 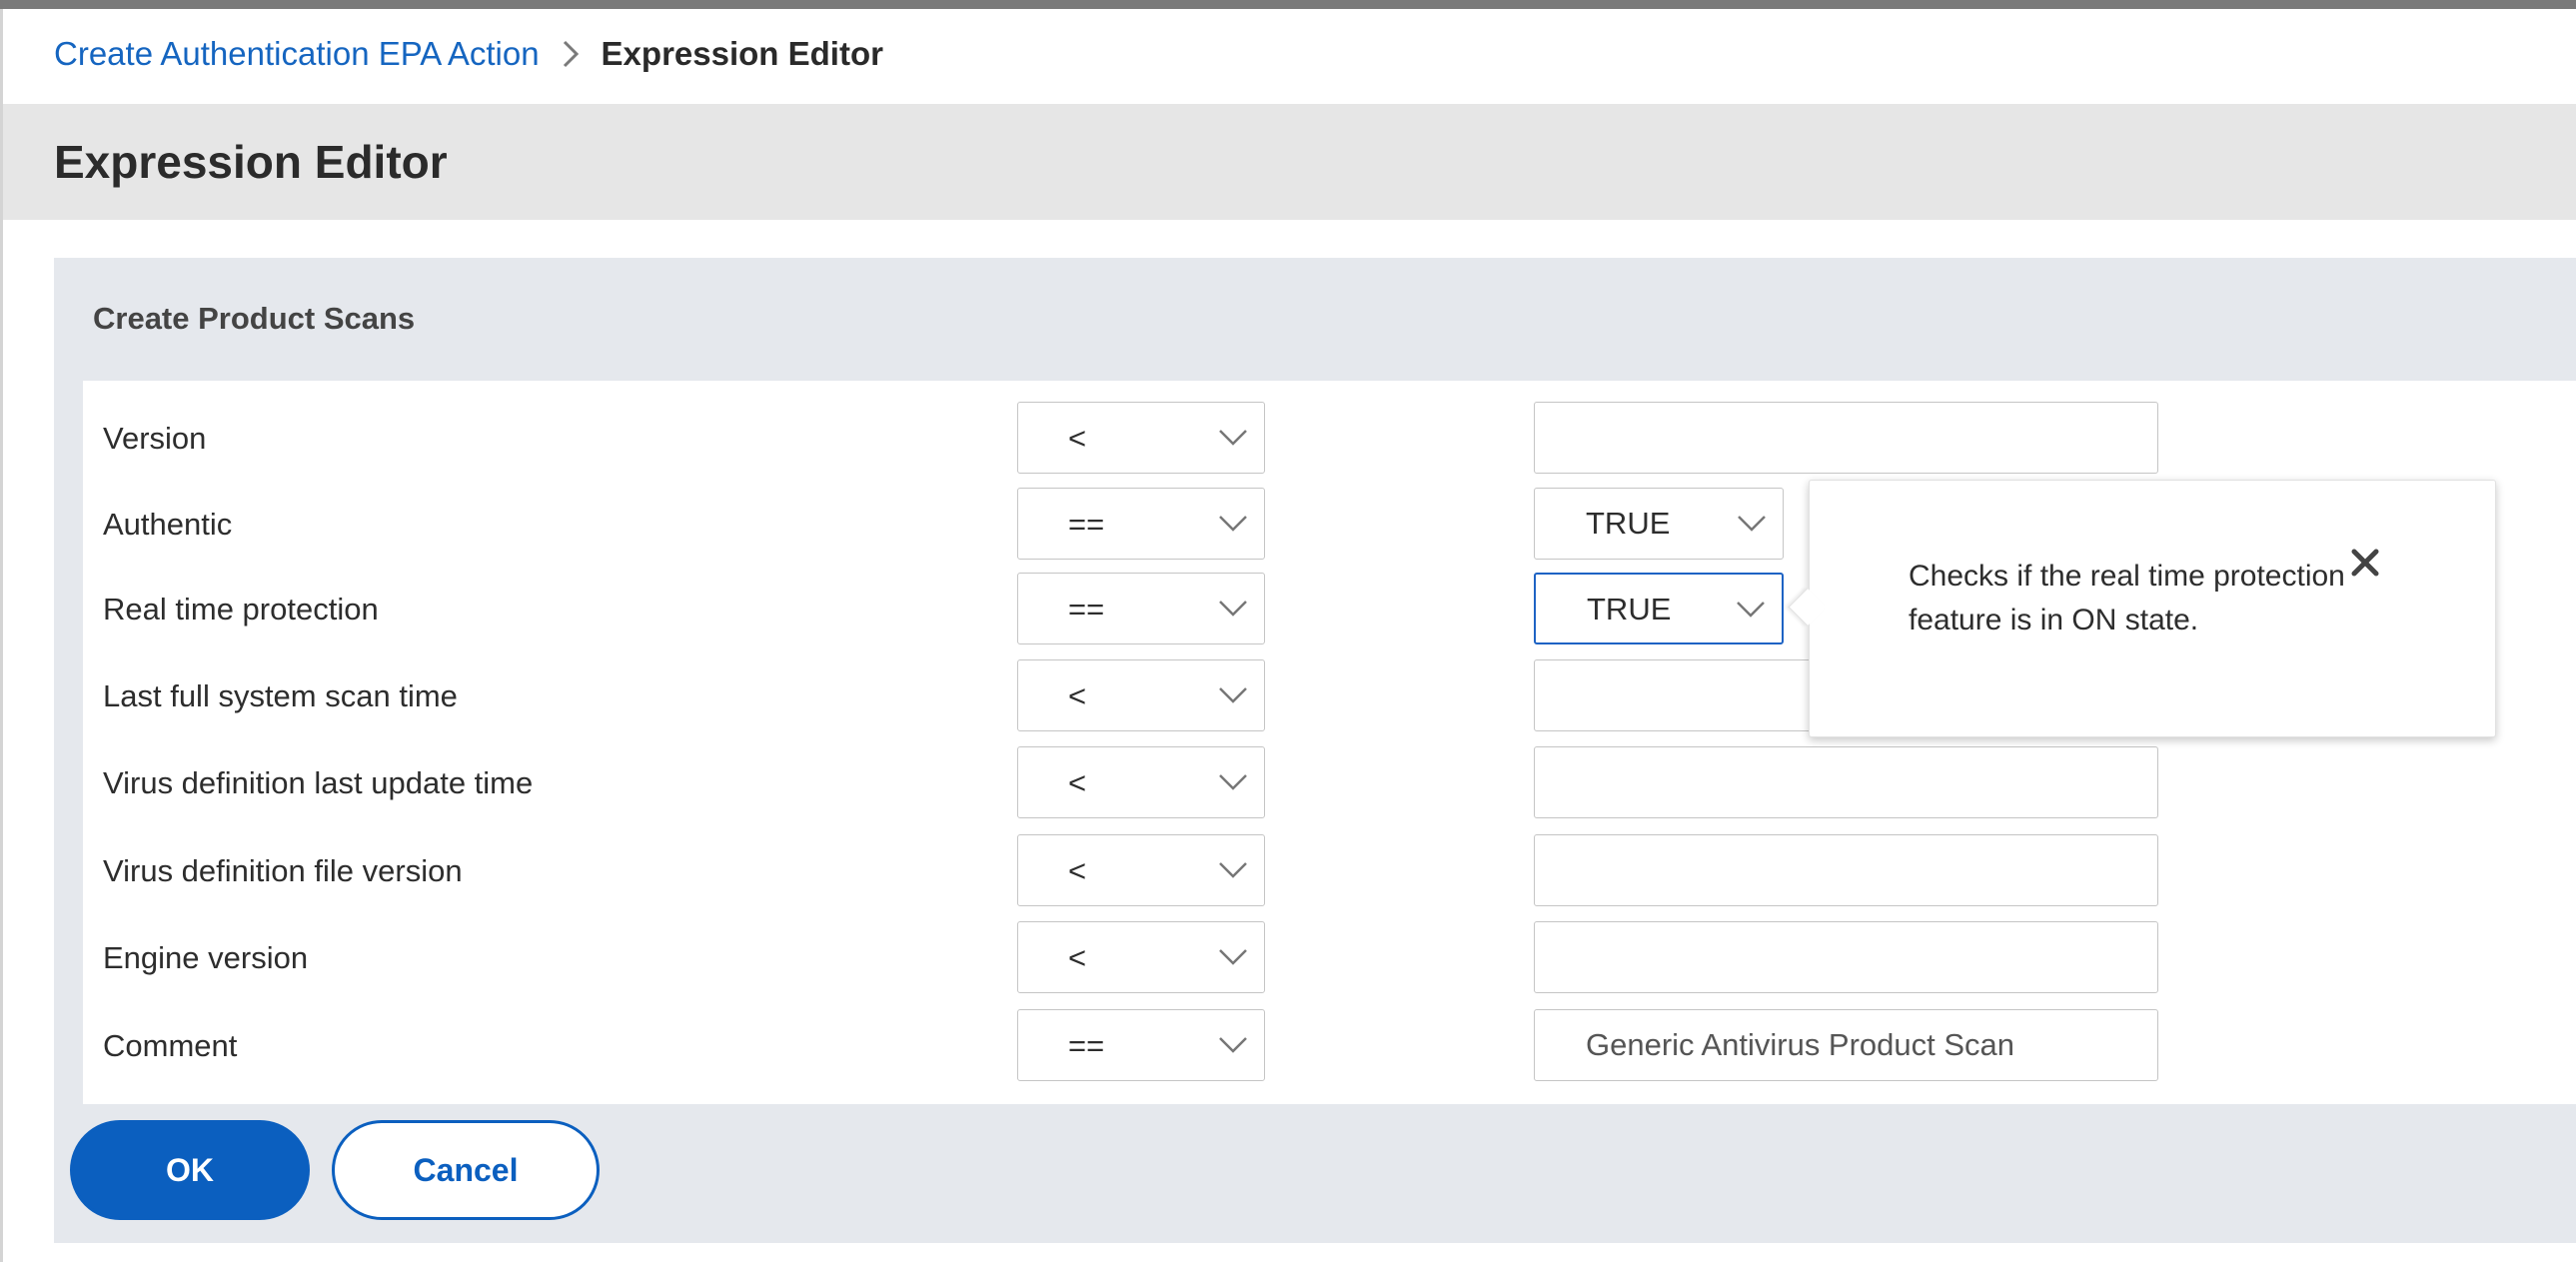 What do you see at coordinates (1329, 439) in the screenshot?
I see `row-version: Version <` at bounding box center [1329, 439].